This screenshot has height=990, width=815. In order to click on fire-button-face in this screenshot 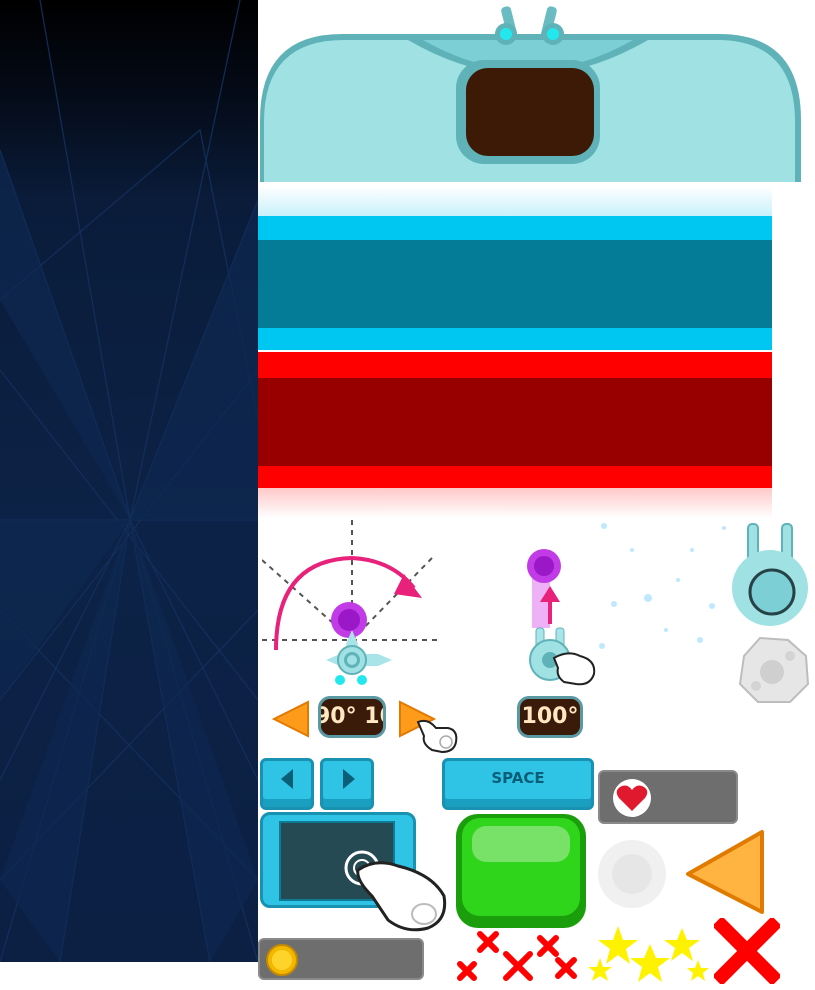, I will do `click(521, 867)`.